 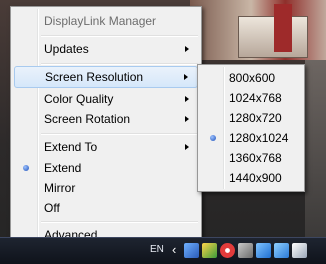 I want to click on volume-icon, so click(x=299, y=250).